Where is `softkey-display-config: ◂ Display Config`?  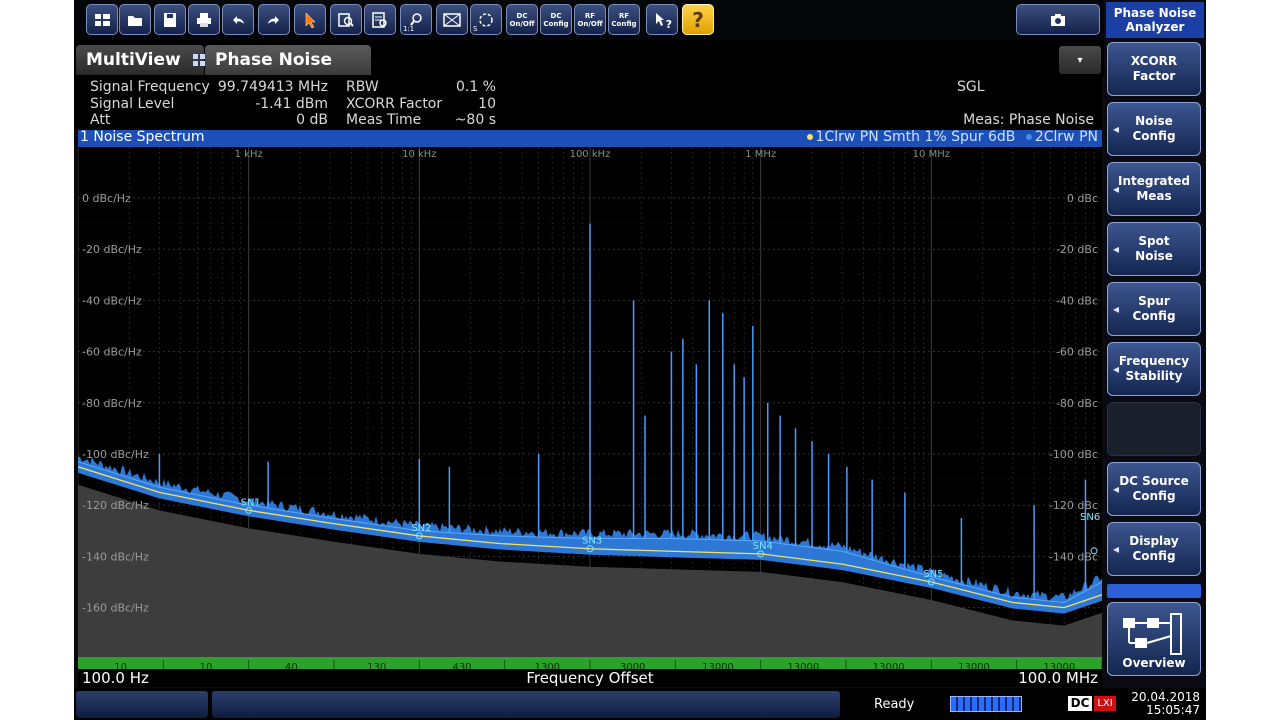 softkey-display-config: ◂ Display Config is located at coordinates (1154, 549).